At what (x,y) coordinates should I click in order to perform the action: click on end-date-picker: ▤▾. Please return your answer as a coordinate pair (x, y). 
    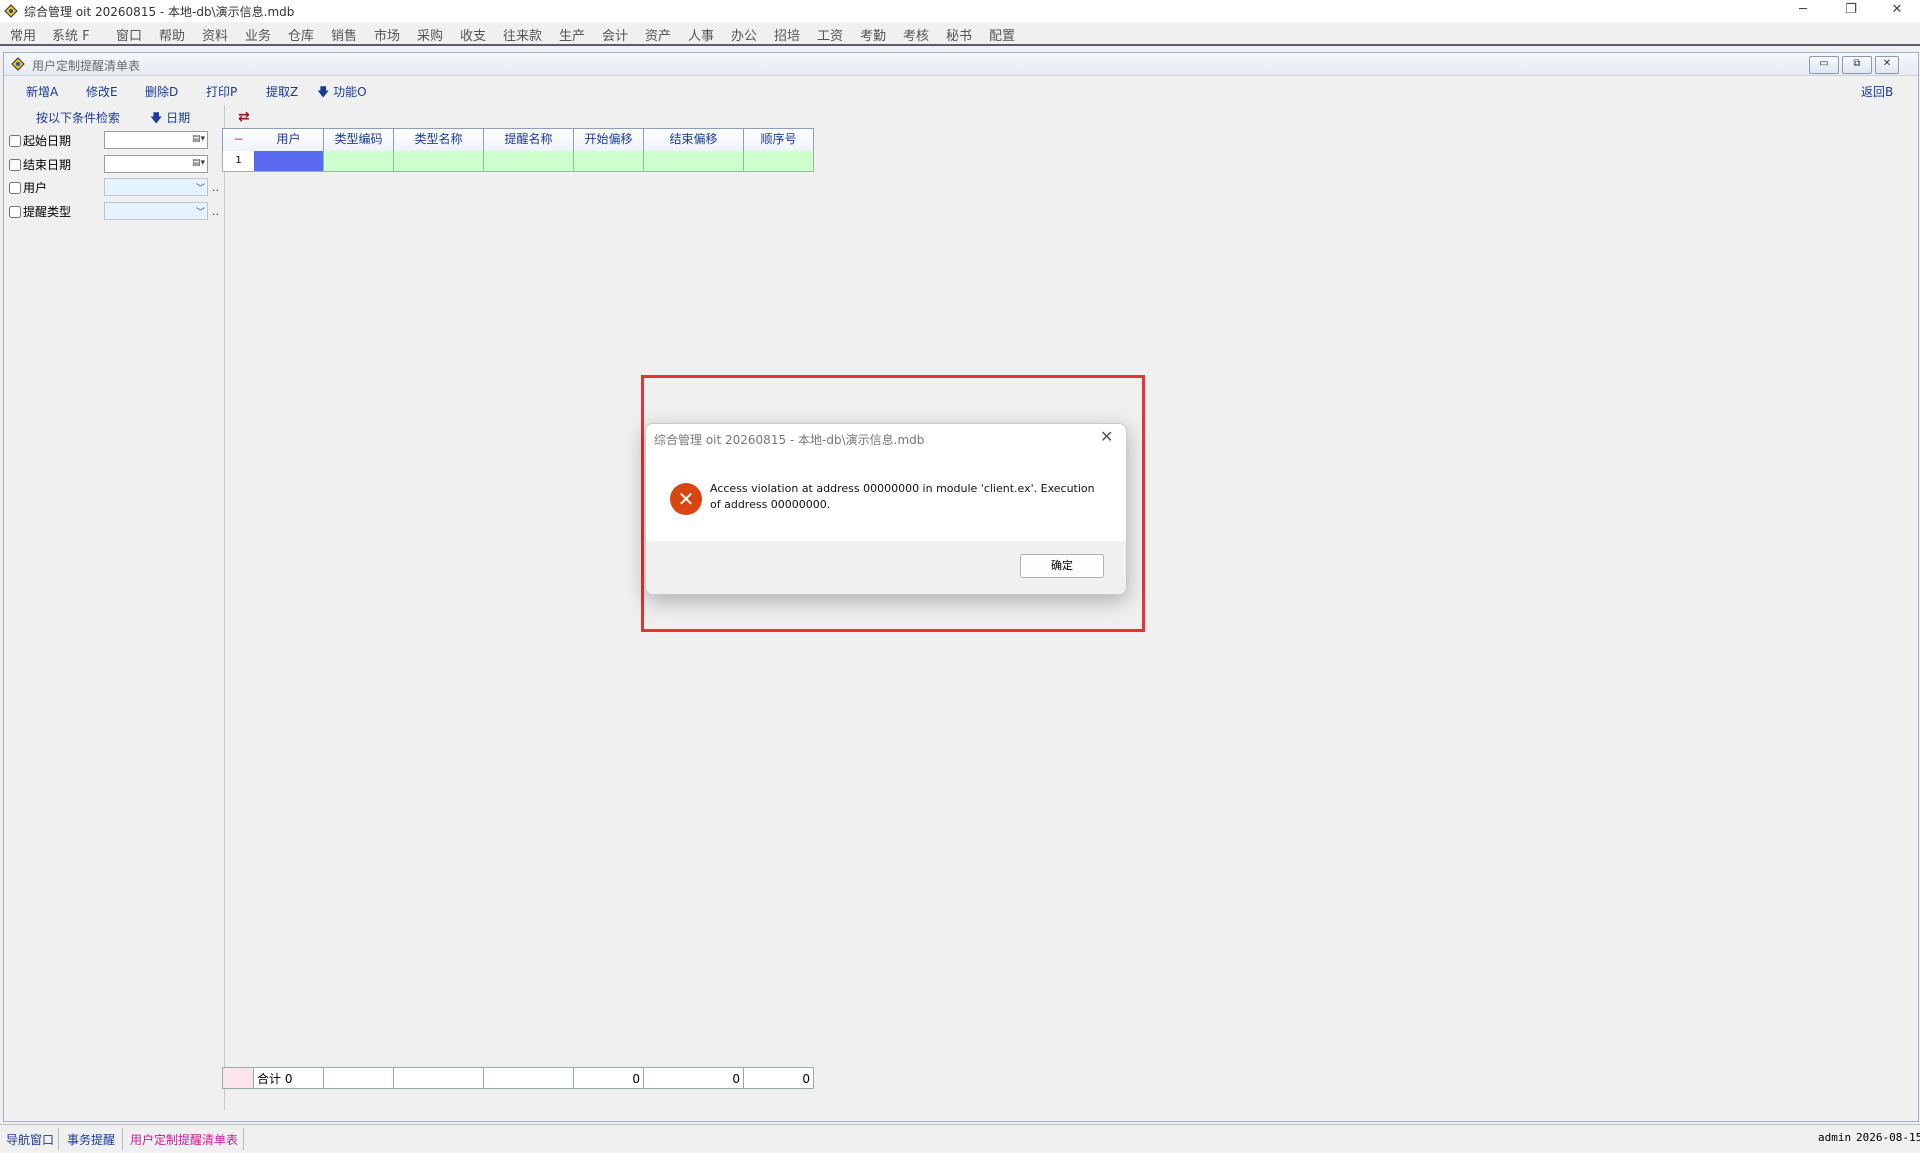
    Looking at the image, I should click on (156, 164).